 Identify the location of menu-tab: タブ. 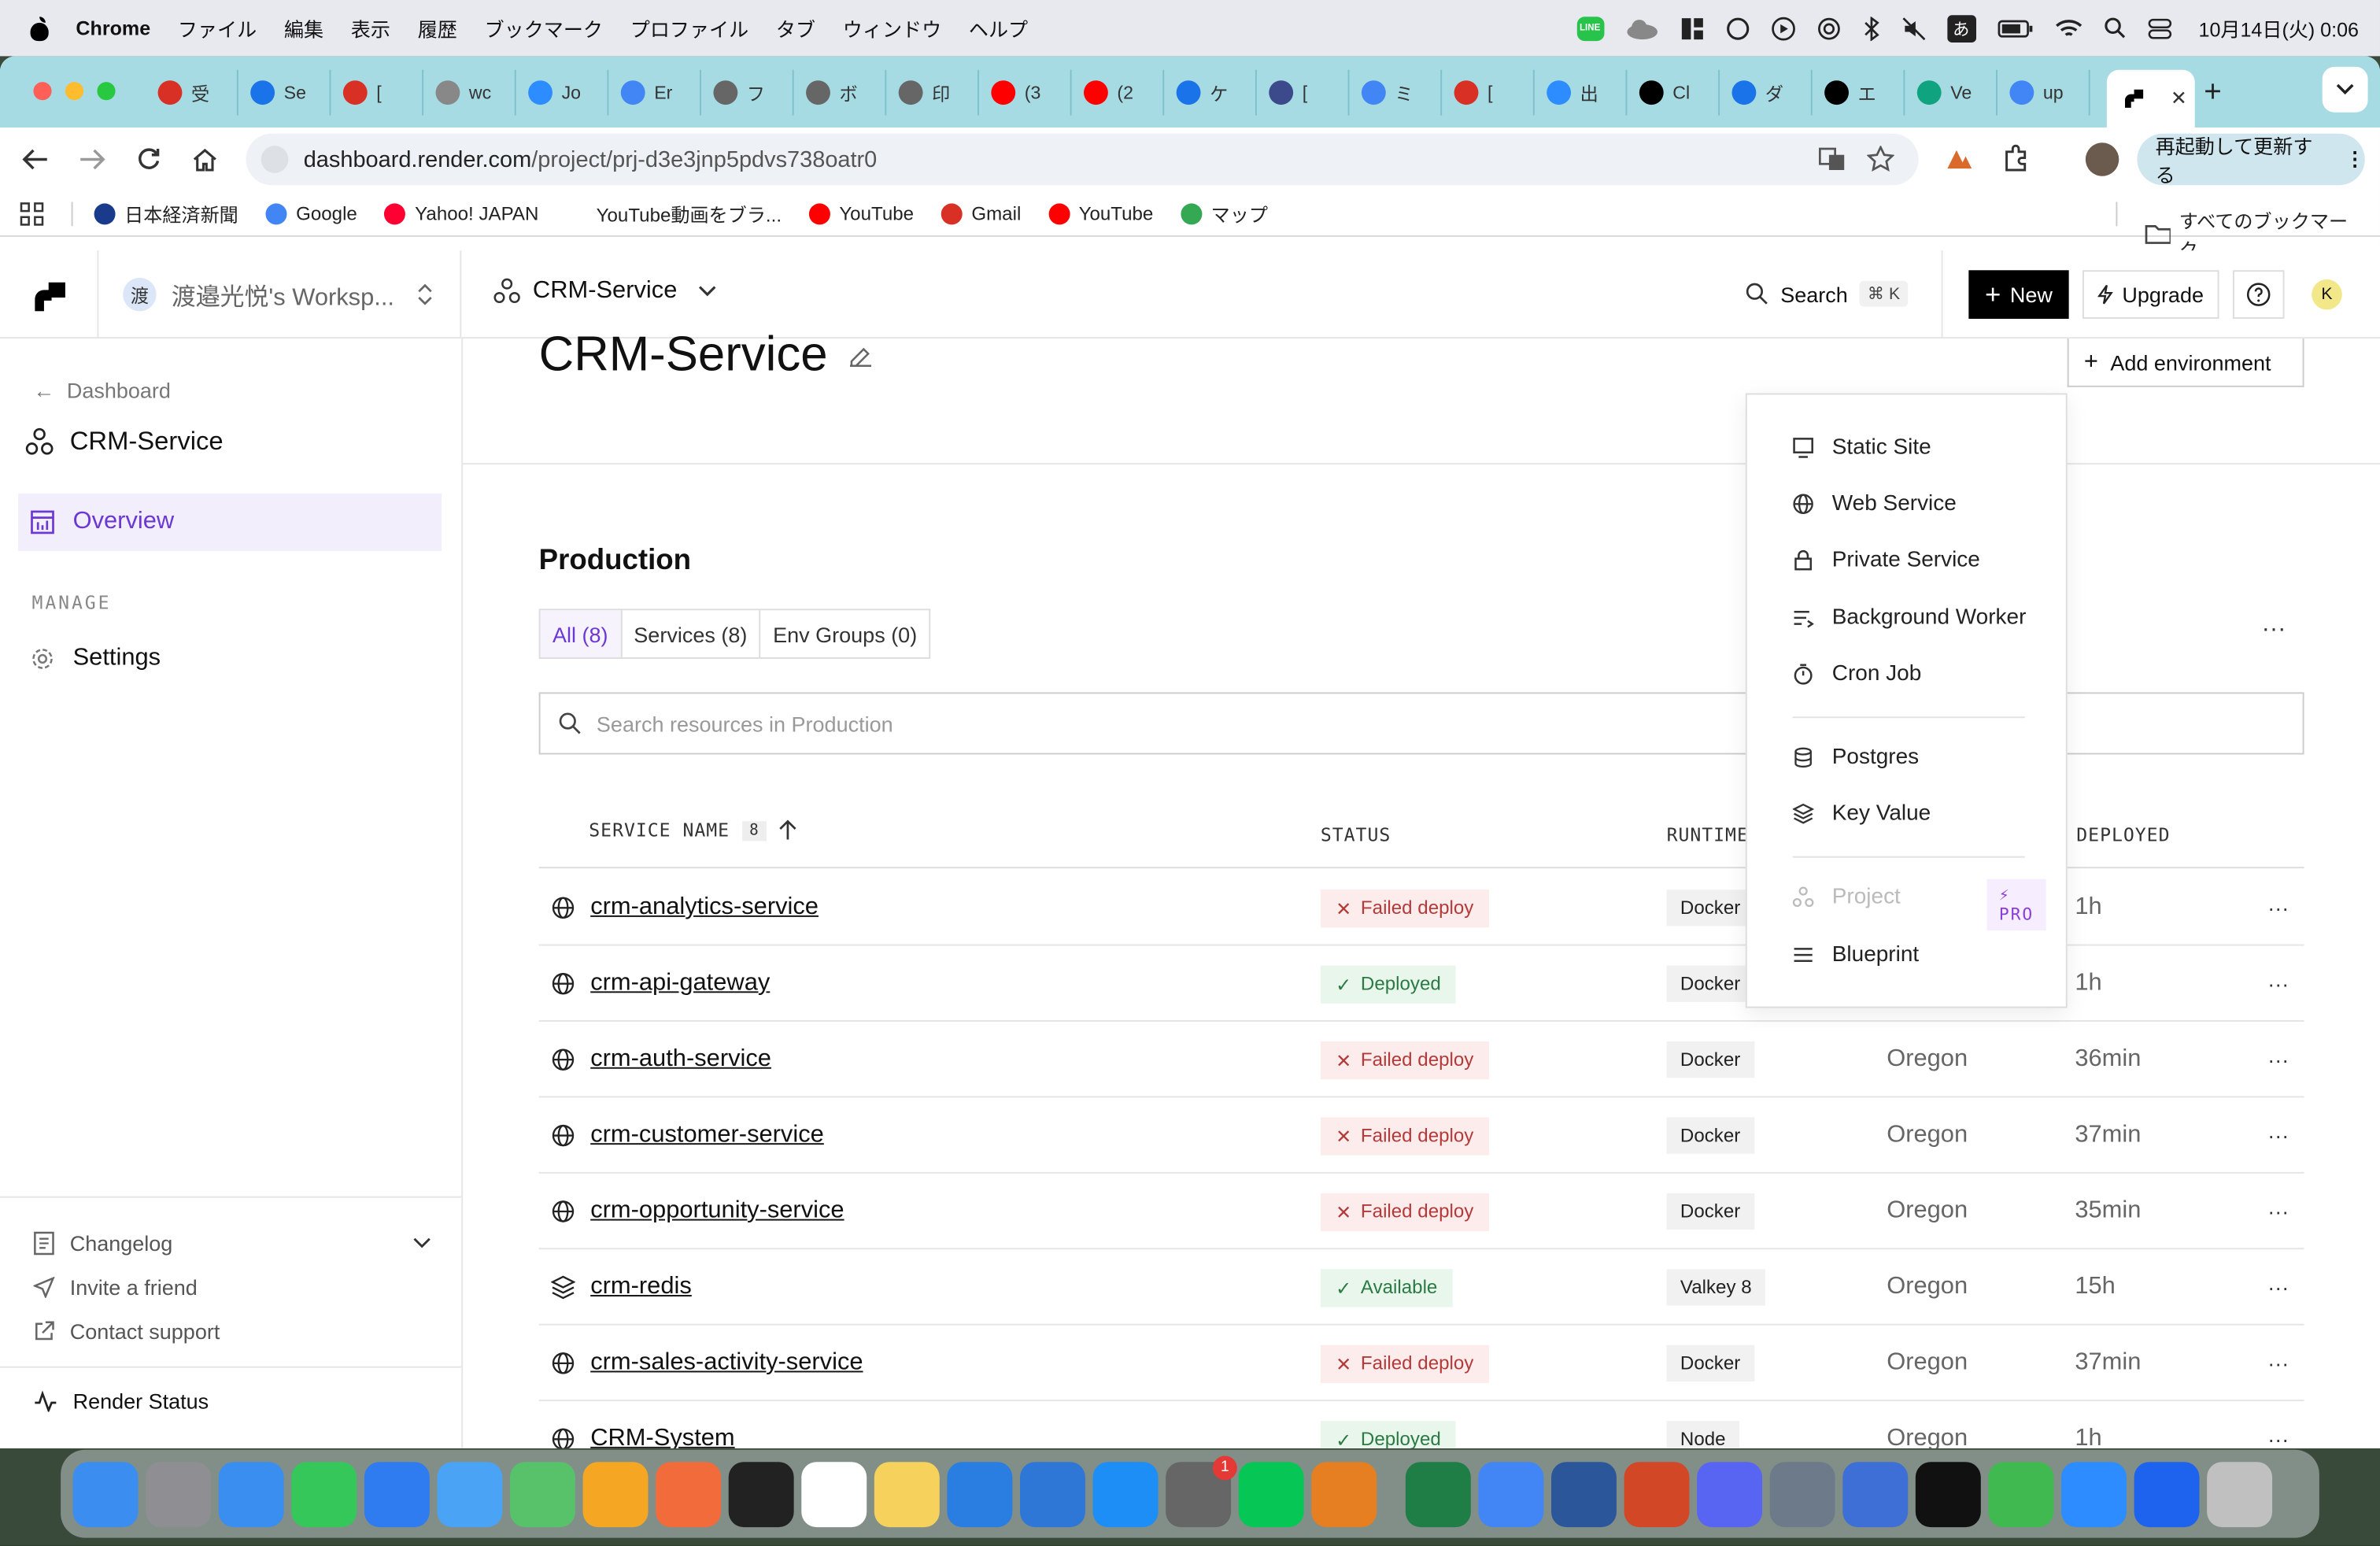
(795, 28).